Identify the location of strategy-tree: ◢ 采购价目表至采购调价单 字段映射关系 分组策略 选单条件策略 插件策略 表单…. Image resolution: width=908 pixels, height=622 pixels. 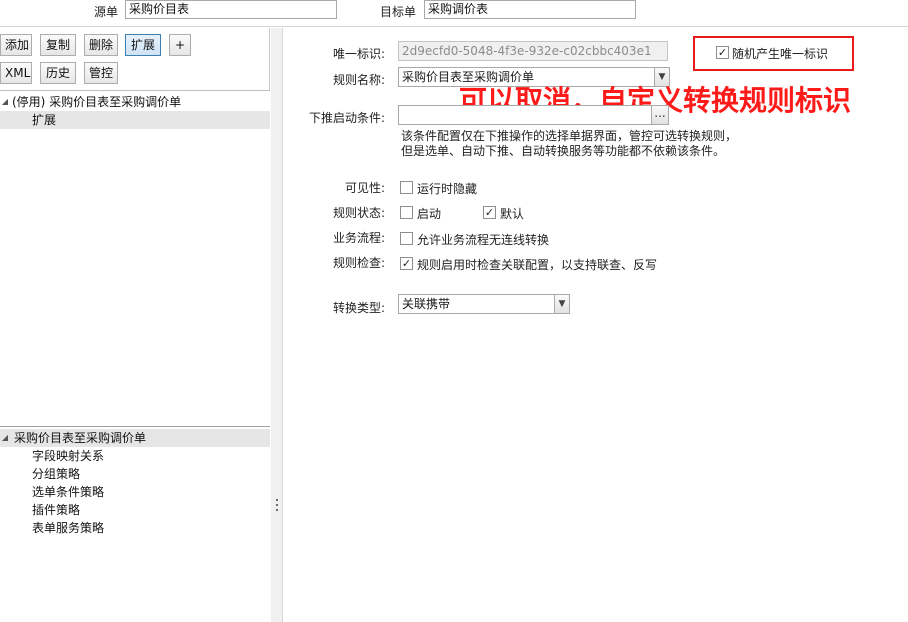
(135, 524).